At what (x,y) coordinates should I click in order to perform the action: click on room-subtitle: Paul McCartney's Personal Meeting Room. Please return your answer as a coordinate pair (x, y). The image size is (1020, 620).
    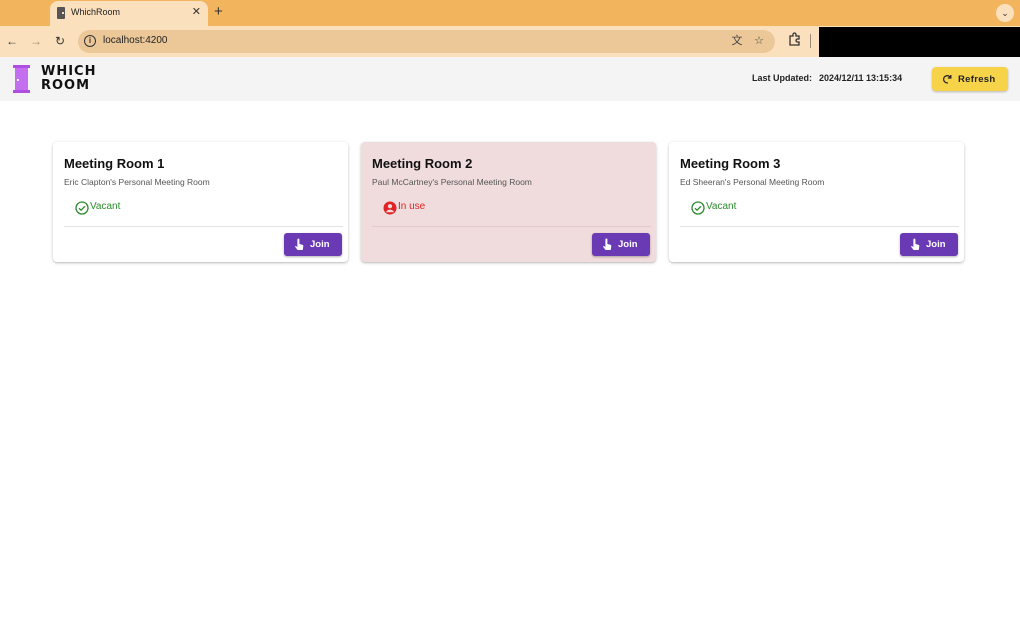
    Looking at the image, I should click on (452, 182).